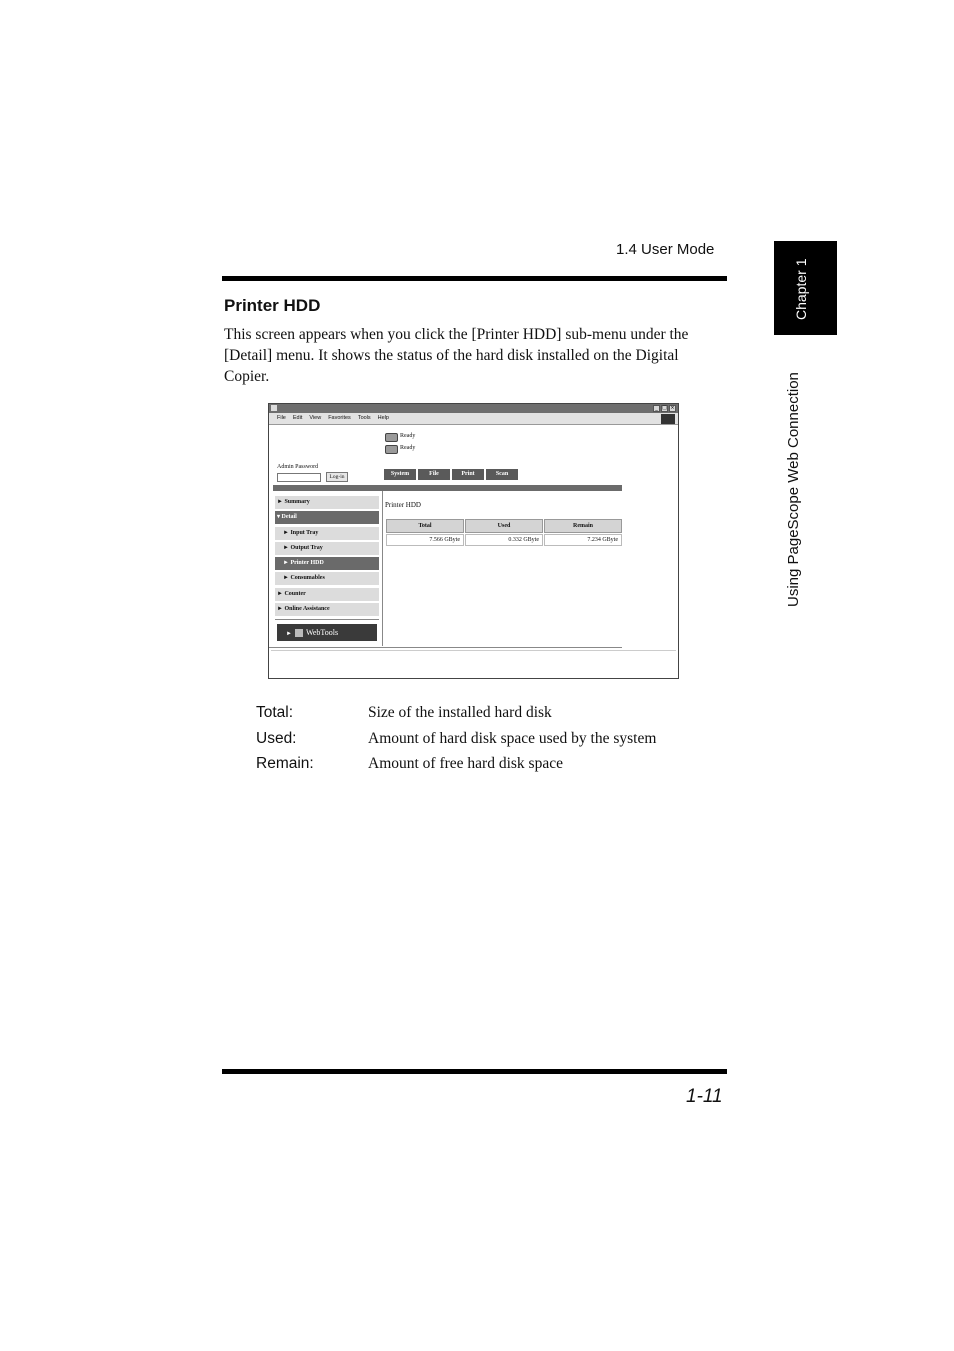 The height and width of the screenshot is (1351, 954). What do you see at coordinates (272, 305) in the screenshot?
I see `section-heading: Printer HDD` at bounding box center [272, 305].